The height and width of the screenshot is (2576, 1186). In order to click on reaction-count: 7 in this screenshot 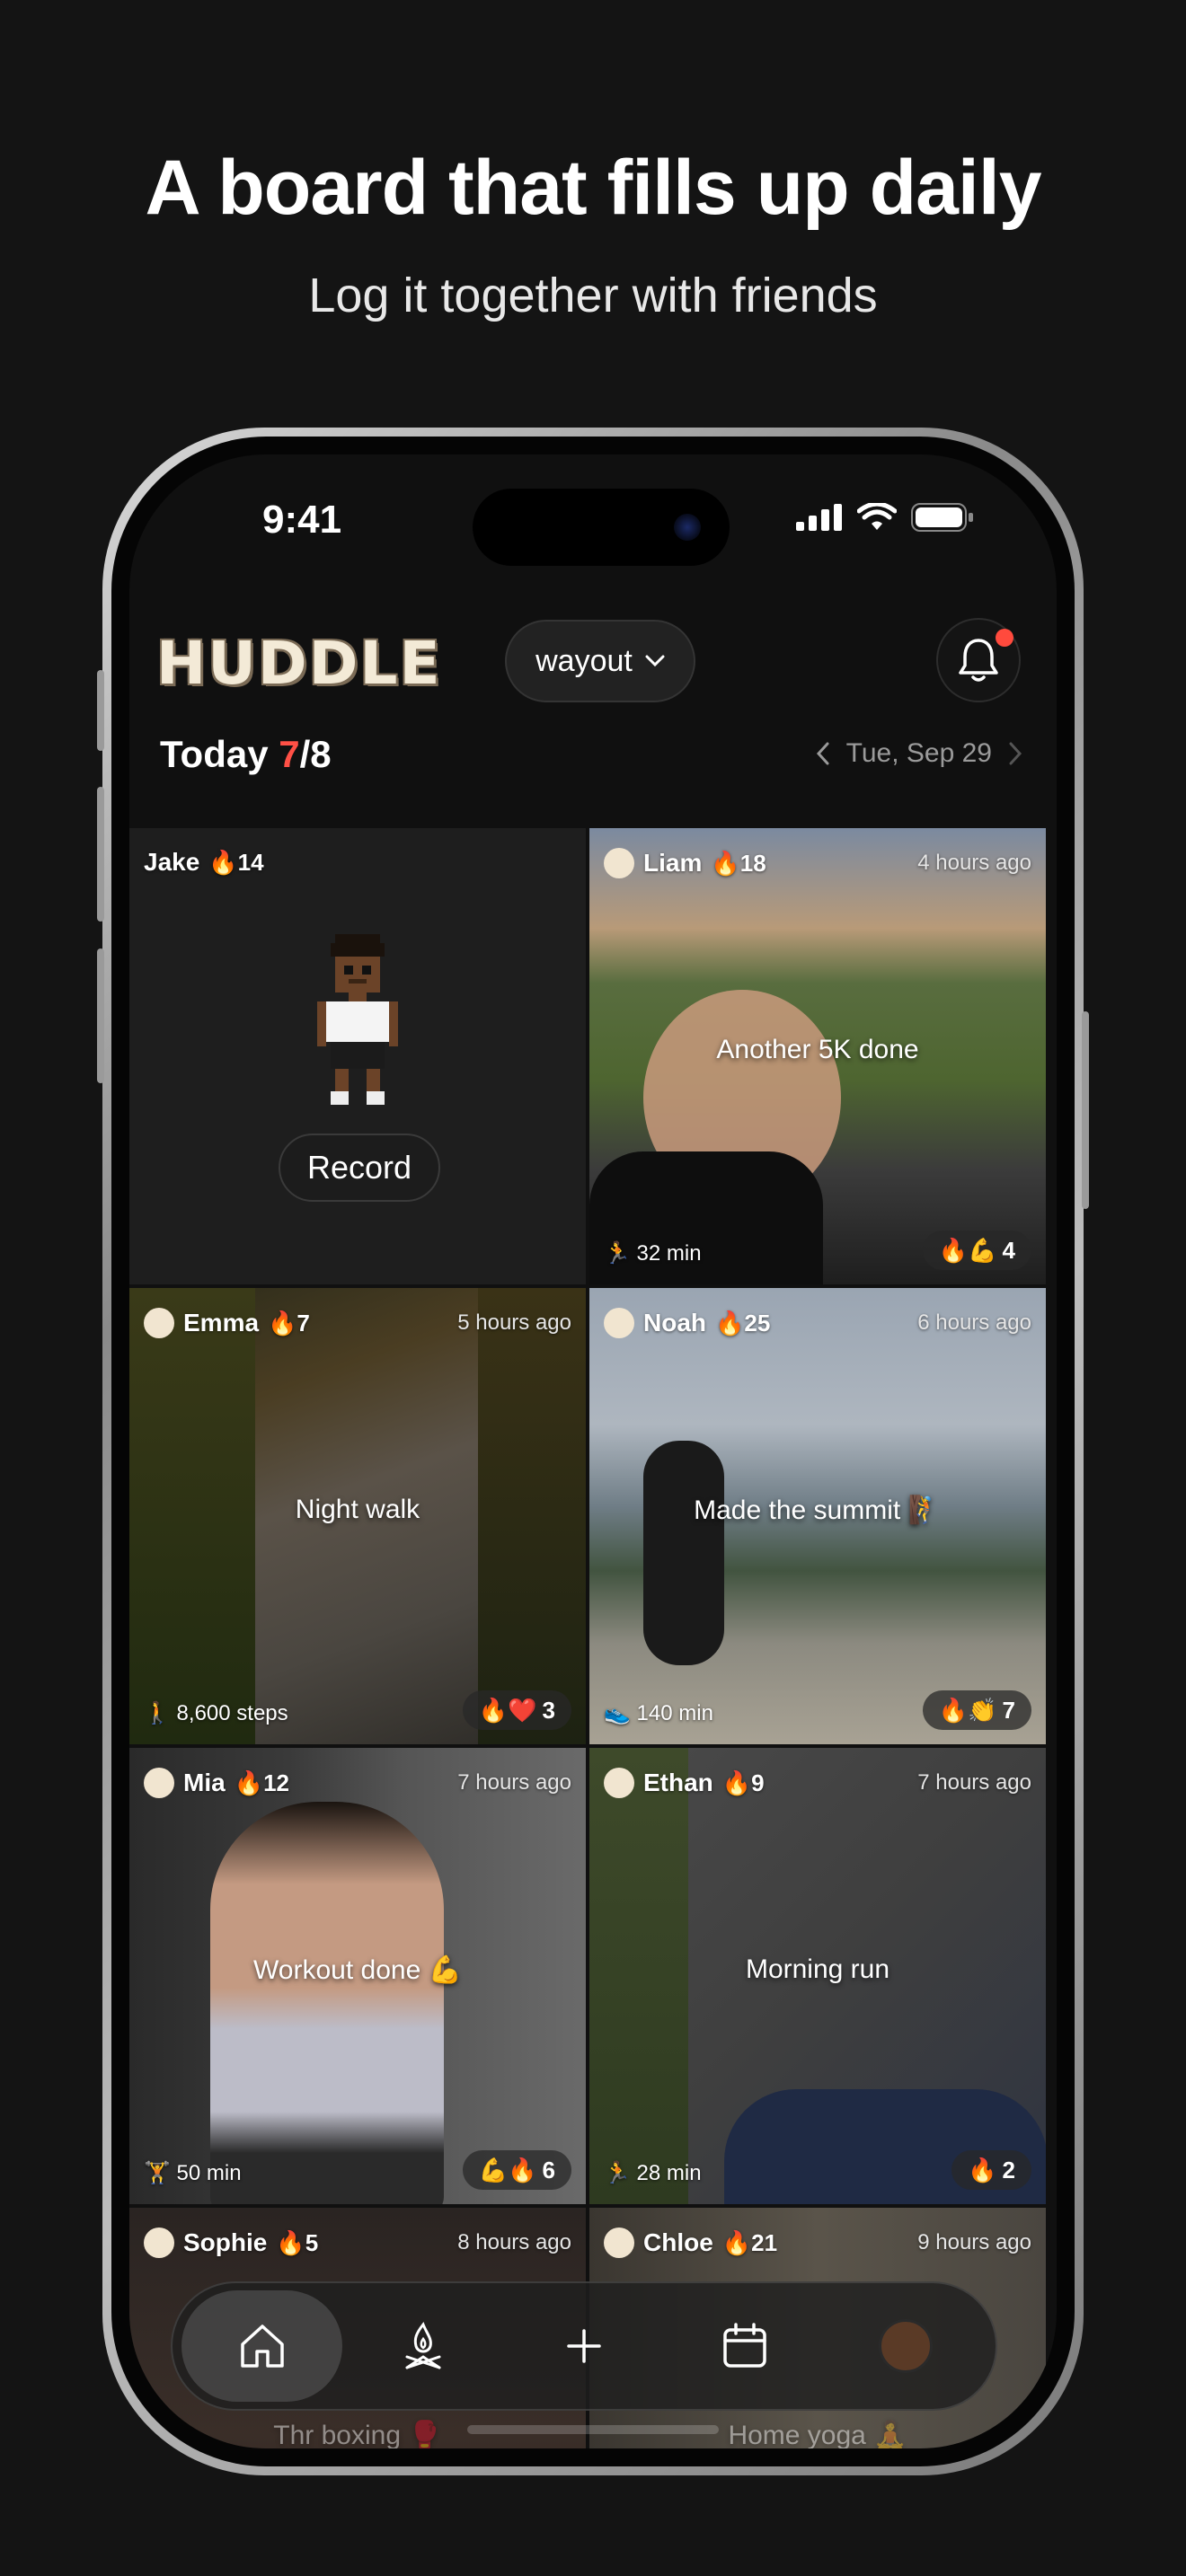, I will do `click(1008, 1710)`.